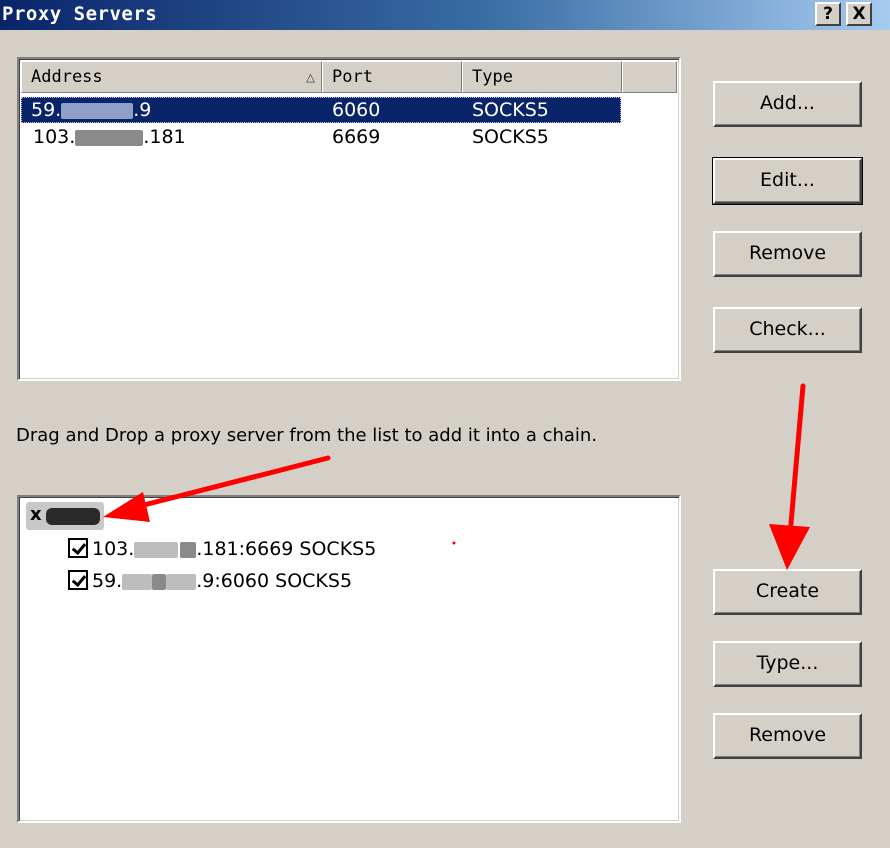 The width and height of the screenshot is (890, 848). What do you see at coordinates (171, 77) in the screenshot?
I see `column-header-address: Address △` at bounding box center [171, 77].